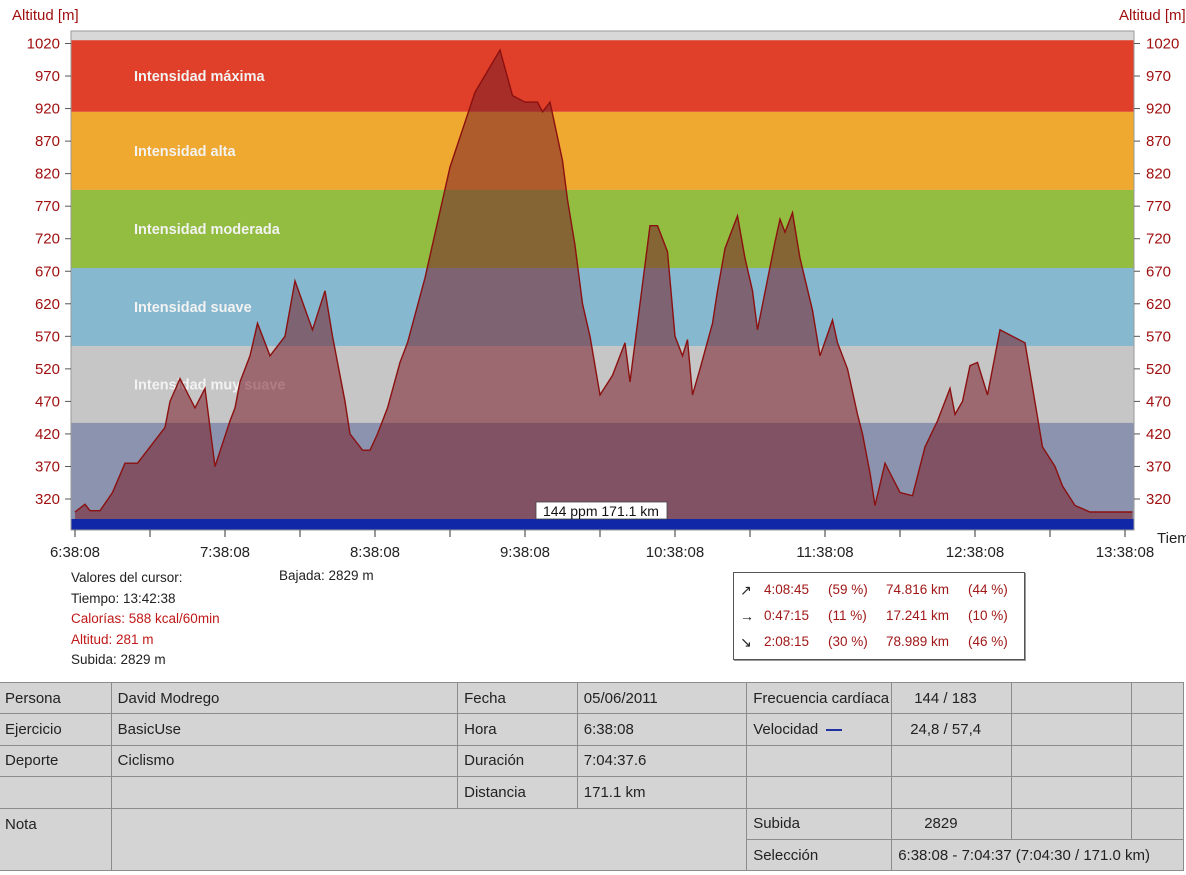 The width and height of the screenshot is (1186, 875). Describe the element at coordinates (988, 589) in the screenshot. I see `stats-dist-pct: (44 %)` at that location.